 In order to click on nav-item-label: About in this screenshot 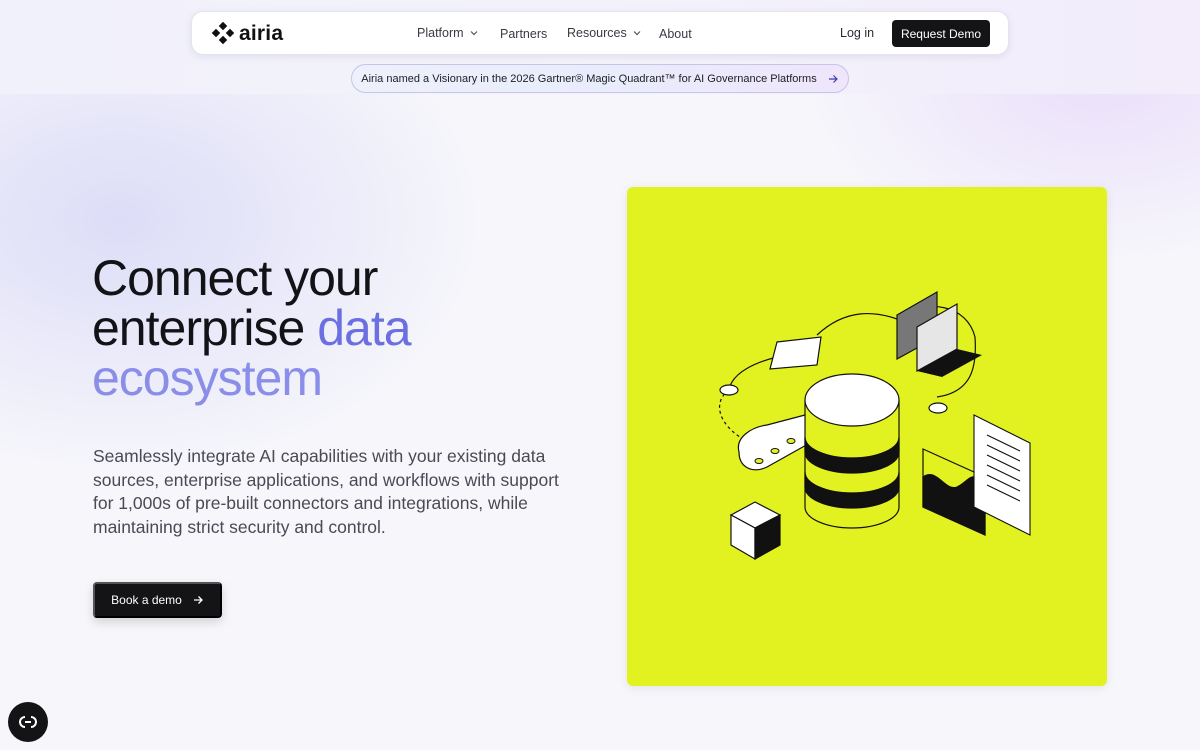, I will do `click(675, 34)`.